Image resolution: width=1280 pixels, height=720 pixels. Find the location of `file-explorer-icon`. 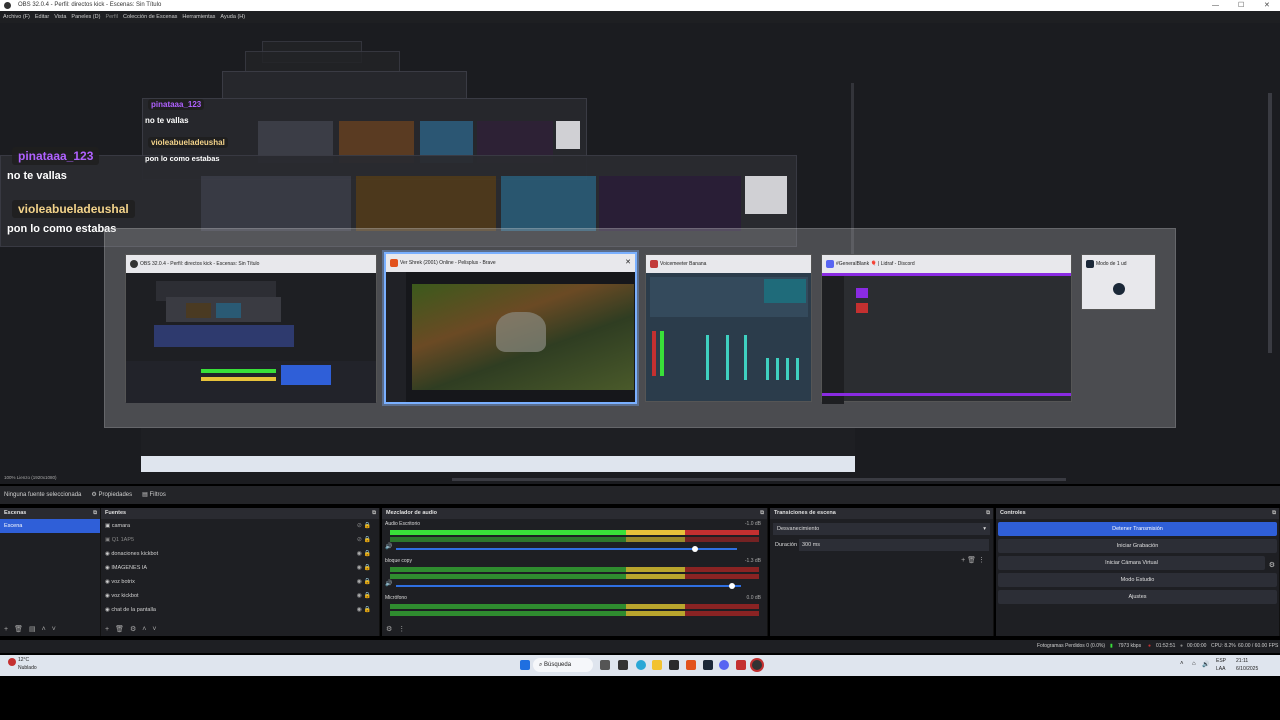

file-explorer-icon is located at coordinates (657, 665).